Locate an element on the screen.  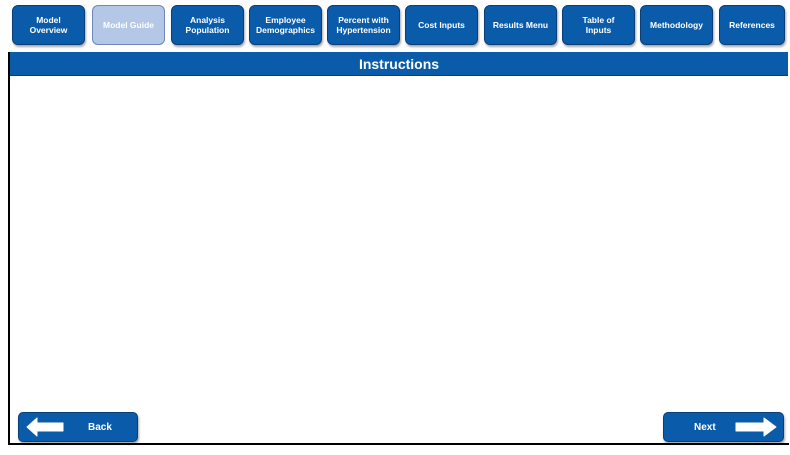
nav-model-guide-button: Model Guide is located at coordinates (128, 25).